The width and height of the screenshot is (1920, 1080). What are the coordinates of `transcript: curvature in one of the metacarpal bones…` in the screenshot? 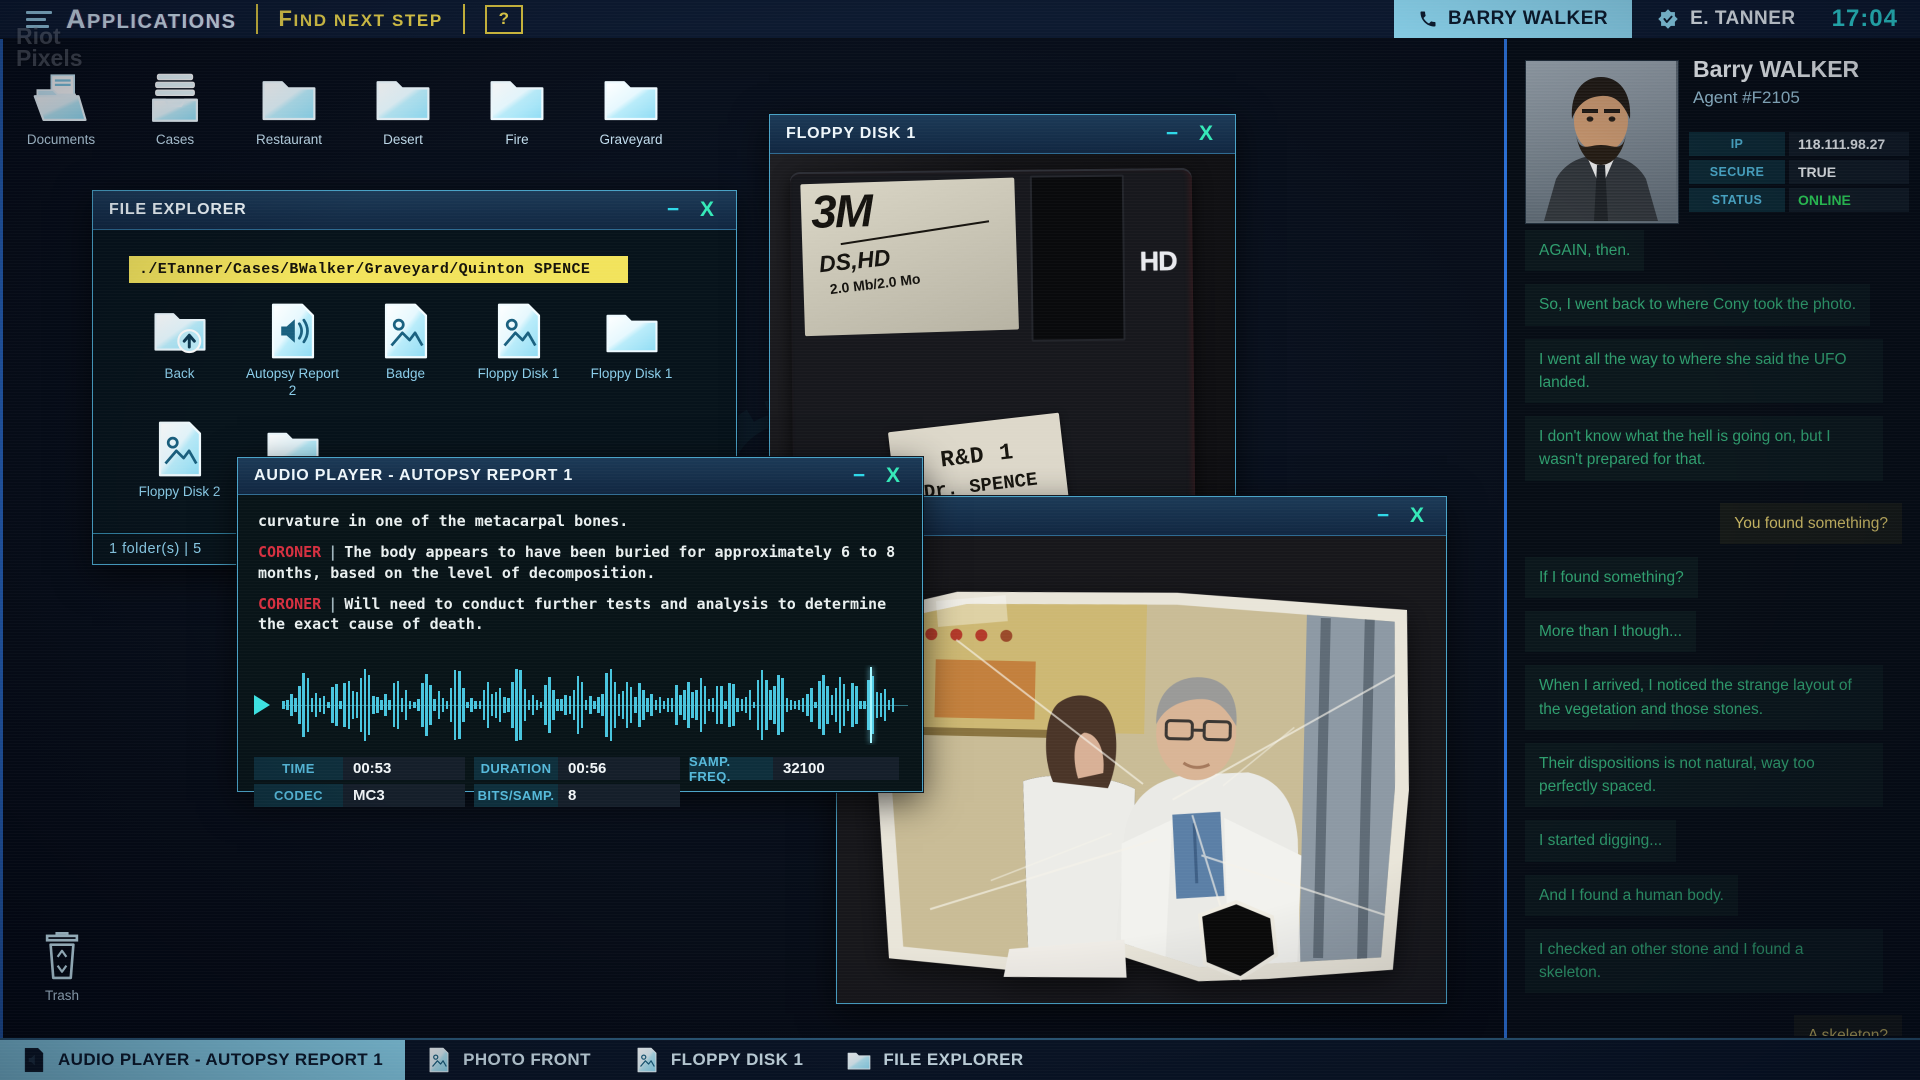 It's located at (580, 564).